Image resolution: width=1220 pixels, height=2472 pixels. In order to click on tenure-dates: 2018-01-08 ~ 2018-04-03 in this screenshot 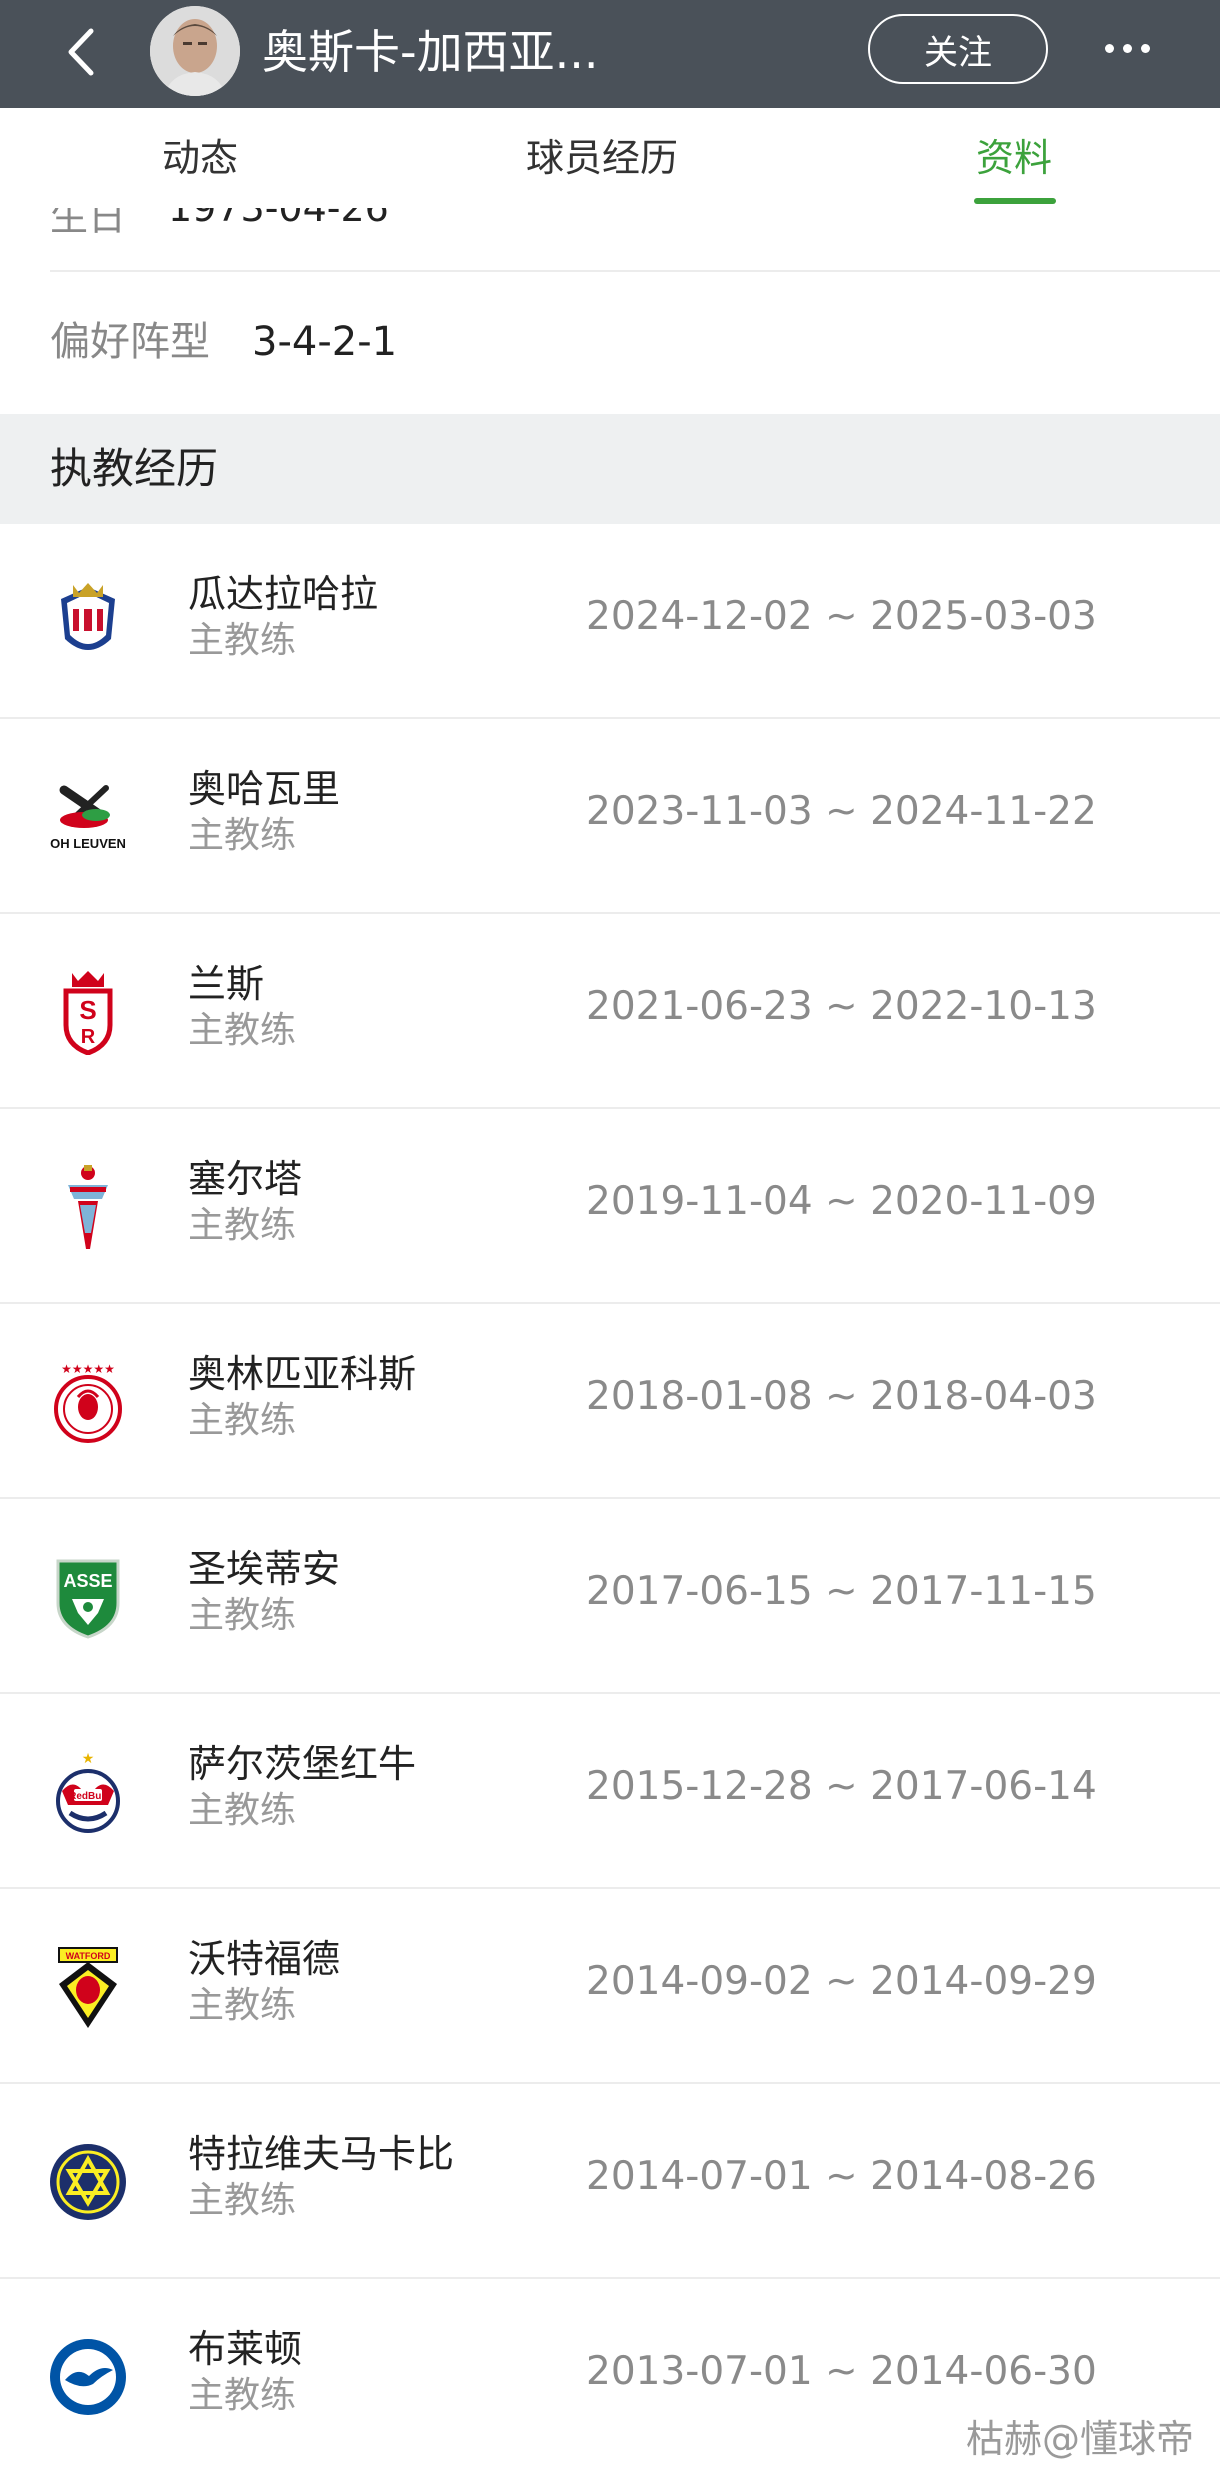, I will do `click(841, 1396)`.